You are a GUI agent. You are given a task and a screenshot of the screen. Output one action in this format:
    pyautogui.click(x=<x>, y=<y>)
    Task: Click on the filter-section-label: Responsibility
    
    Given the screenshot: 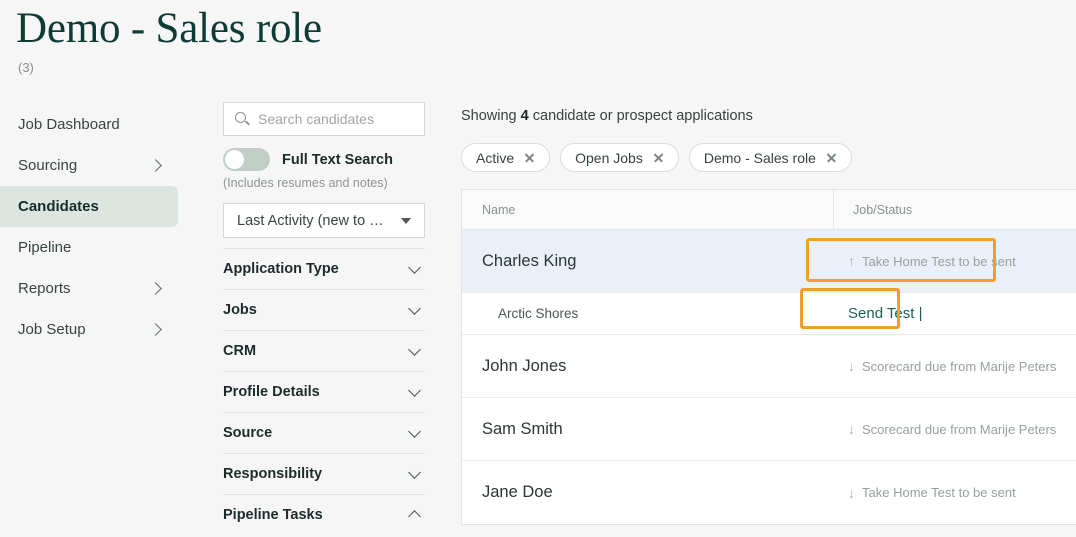 What is the action you would take?
    pyautogui.click(x=273, y=474)
    